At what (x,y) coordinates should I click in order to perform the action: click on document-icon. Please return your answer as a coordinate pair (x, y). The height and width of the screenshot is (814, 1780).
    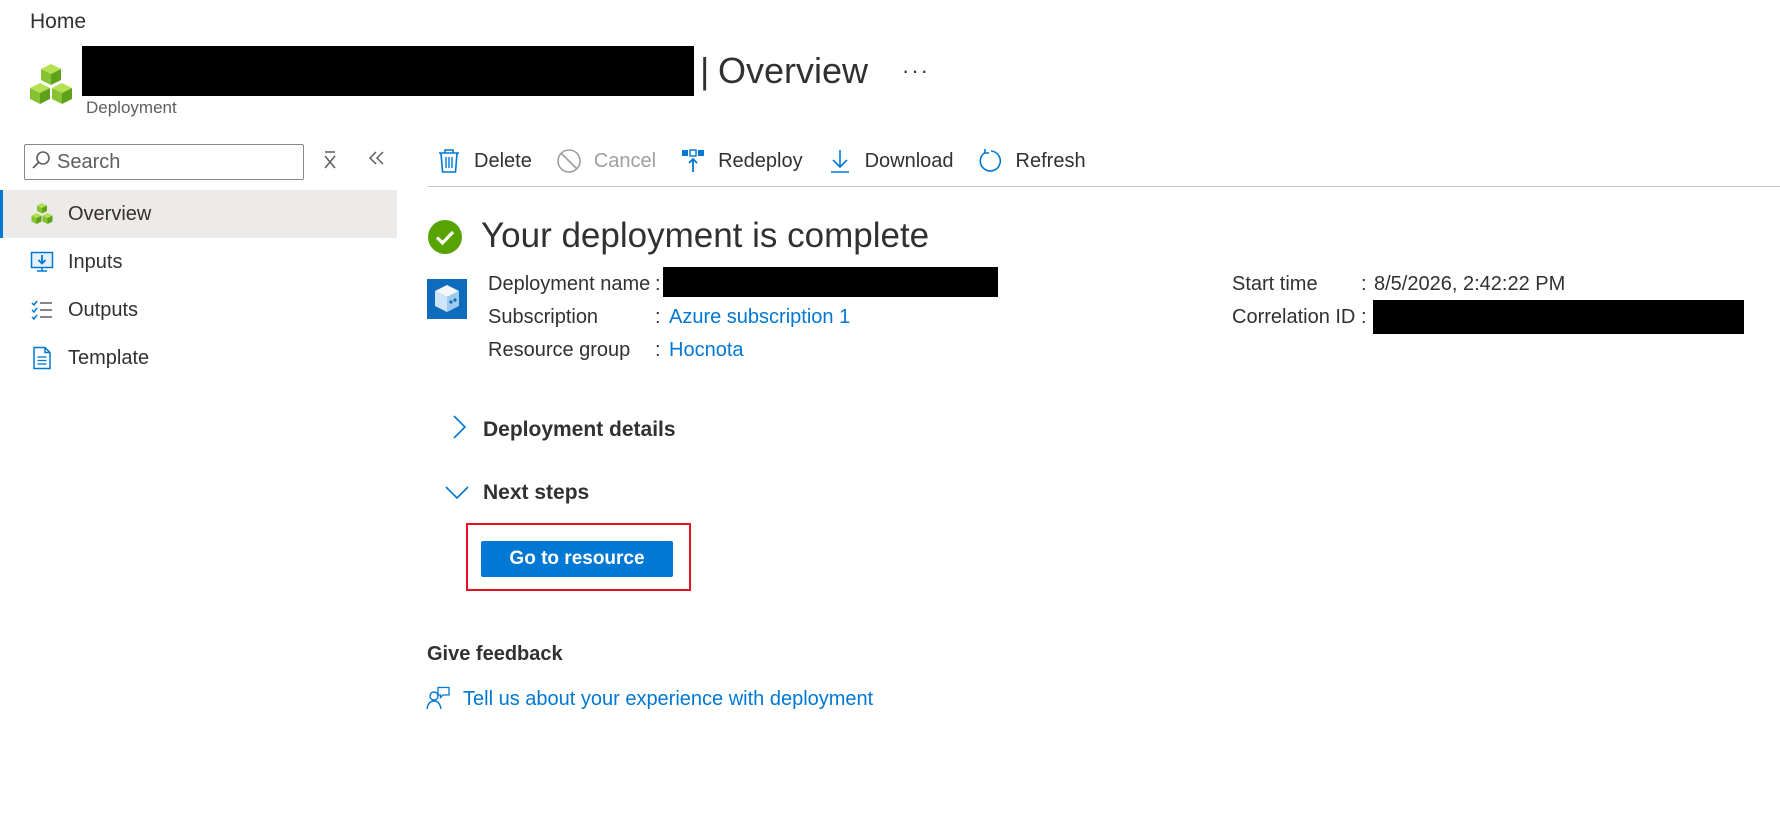
    Looking at the image, I should click on (42, 358).